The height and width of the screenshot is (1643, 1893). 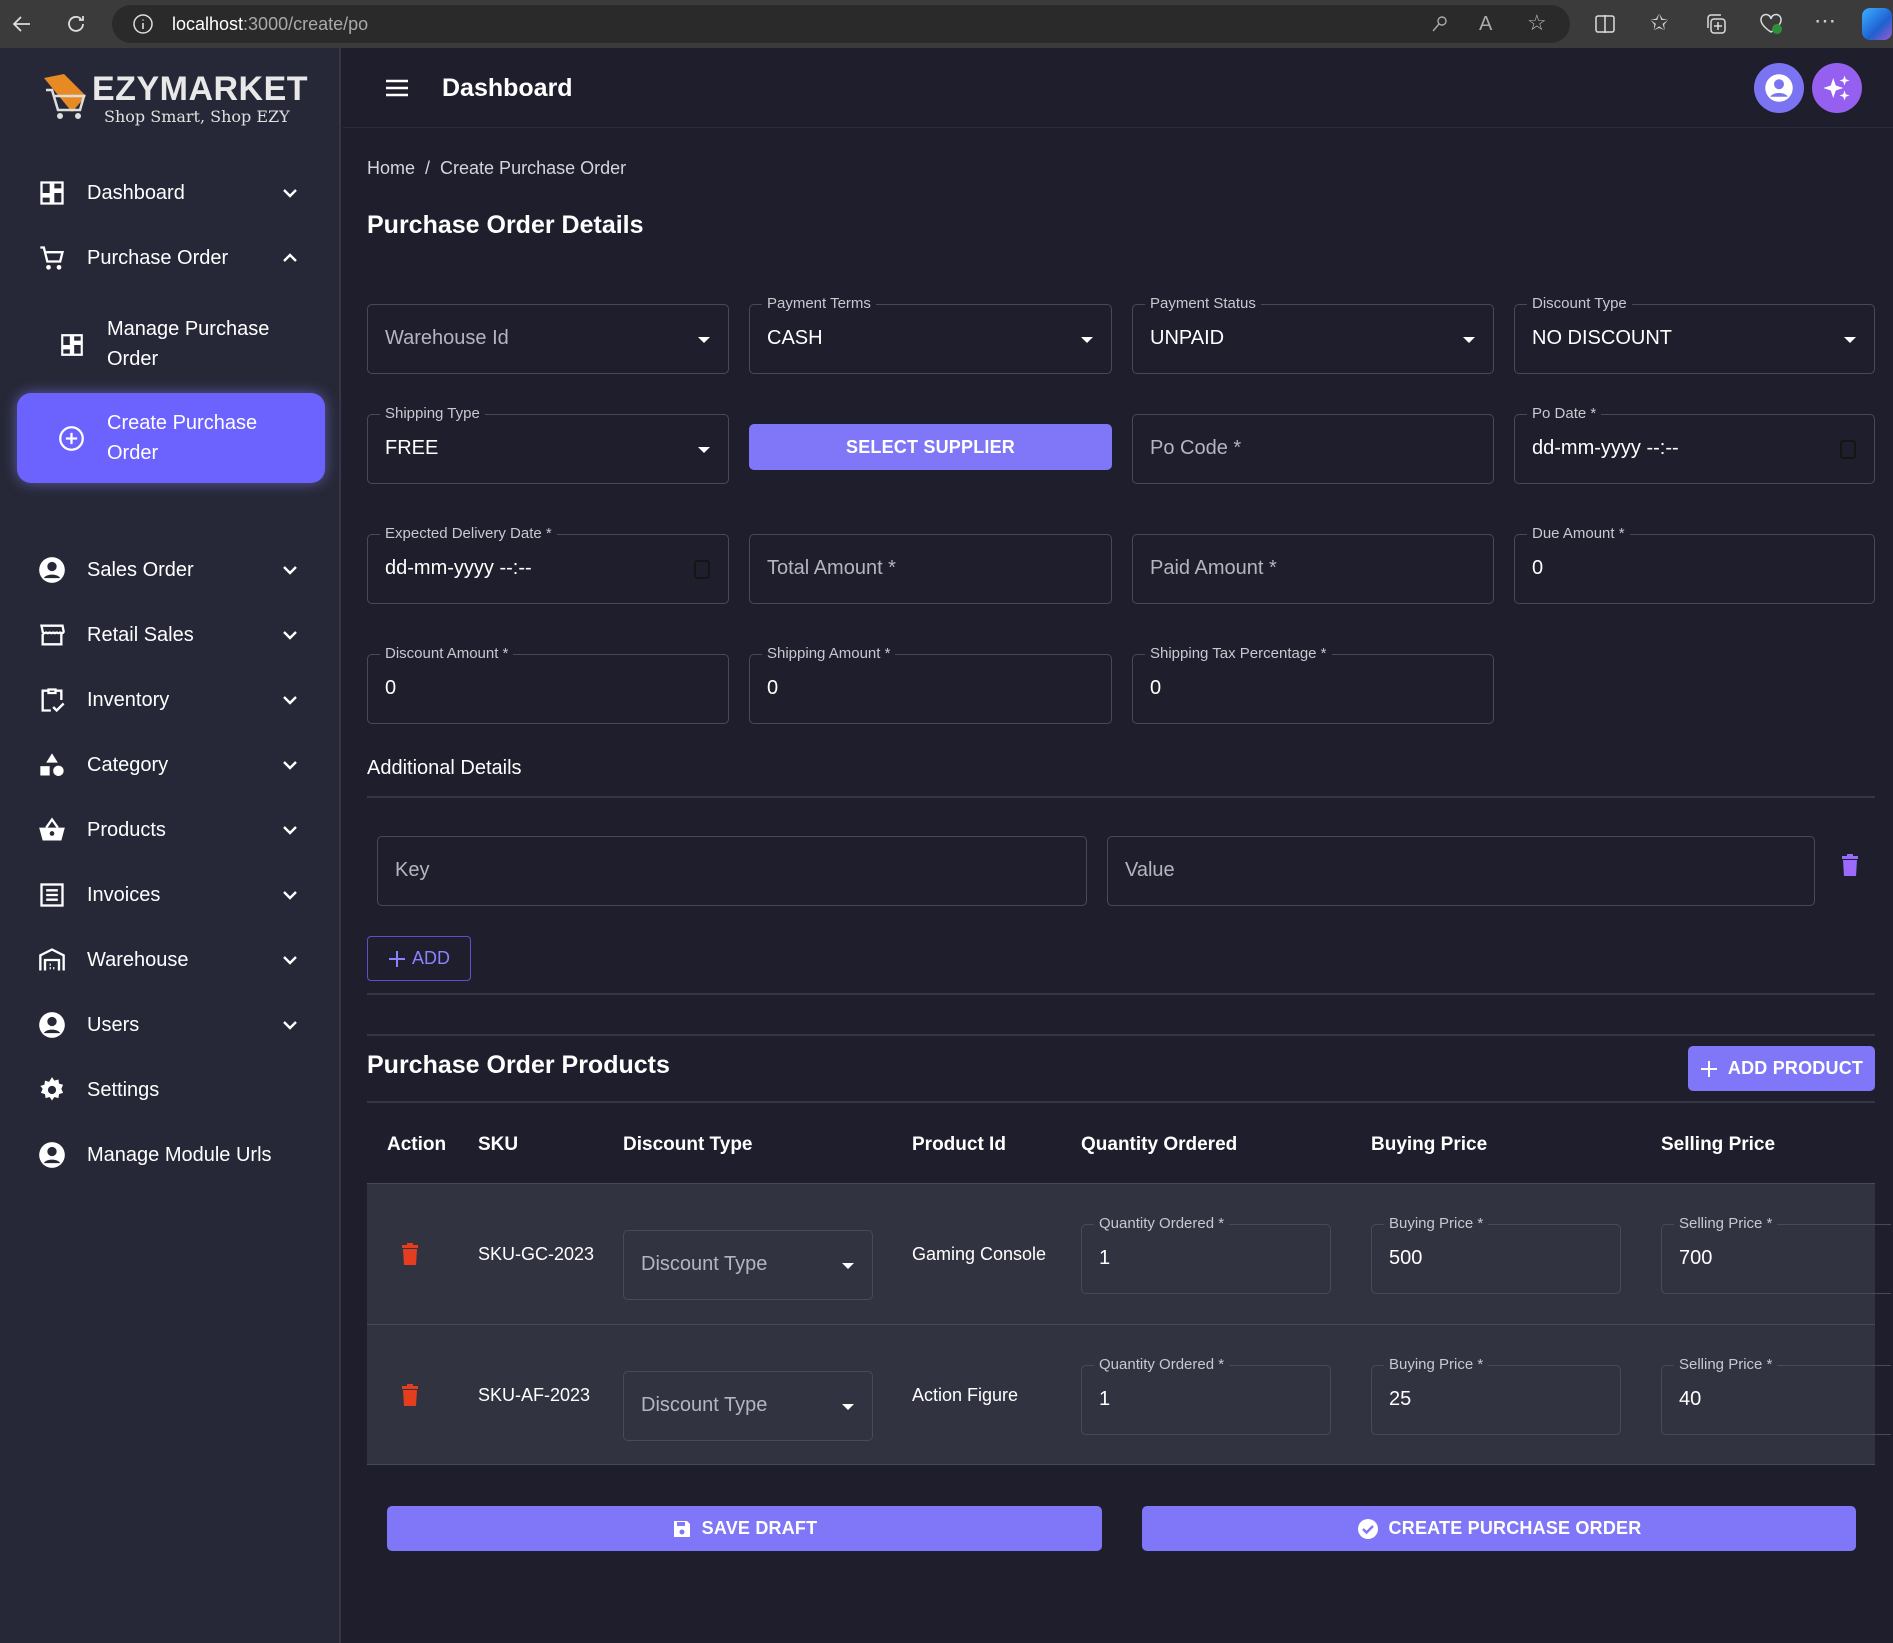 What do you see at coordinates (1694, 564) in the screenshot?
I see `due-amount-input: Due Amount * 0` at bounding box center [1694, 564].